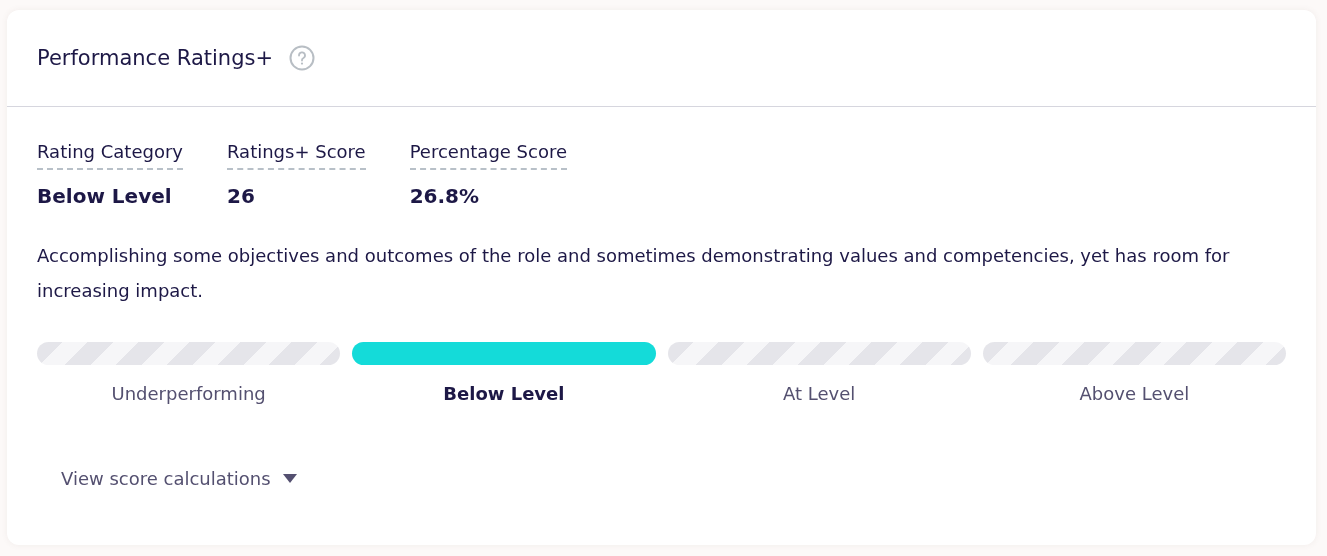 The width and height of the screenshot is (1327, 556). Describe the element at coordinates (302, 58) in the screenshot. I see `help-icon` at that location.